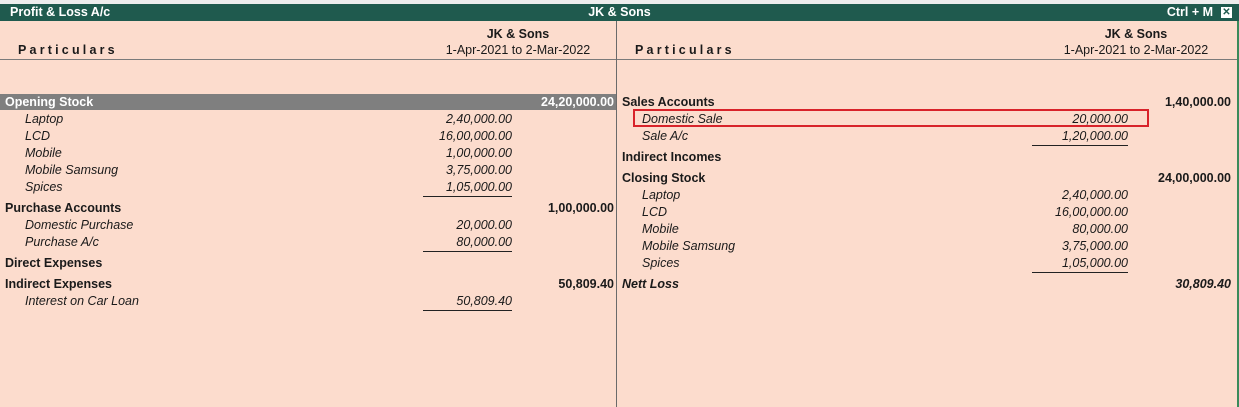 The width and height of the screenshot is (1239, 407). I want to click on group-purchase-accounts: Purchase Accounts, so click(63, 208).